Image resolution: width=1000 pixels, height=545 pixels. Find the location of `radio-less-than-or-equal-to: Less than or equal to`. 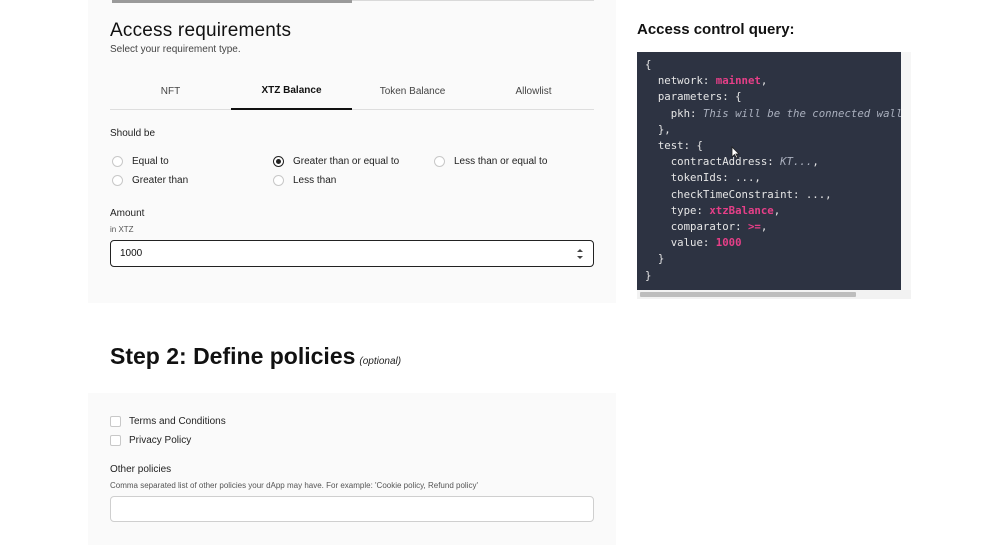

radio-less-than-or-equal-to: Less than or equal to is located at coordinates (490, 161).